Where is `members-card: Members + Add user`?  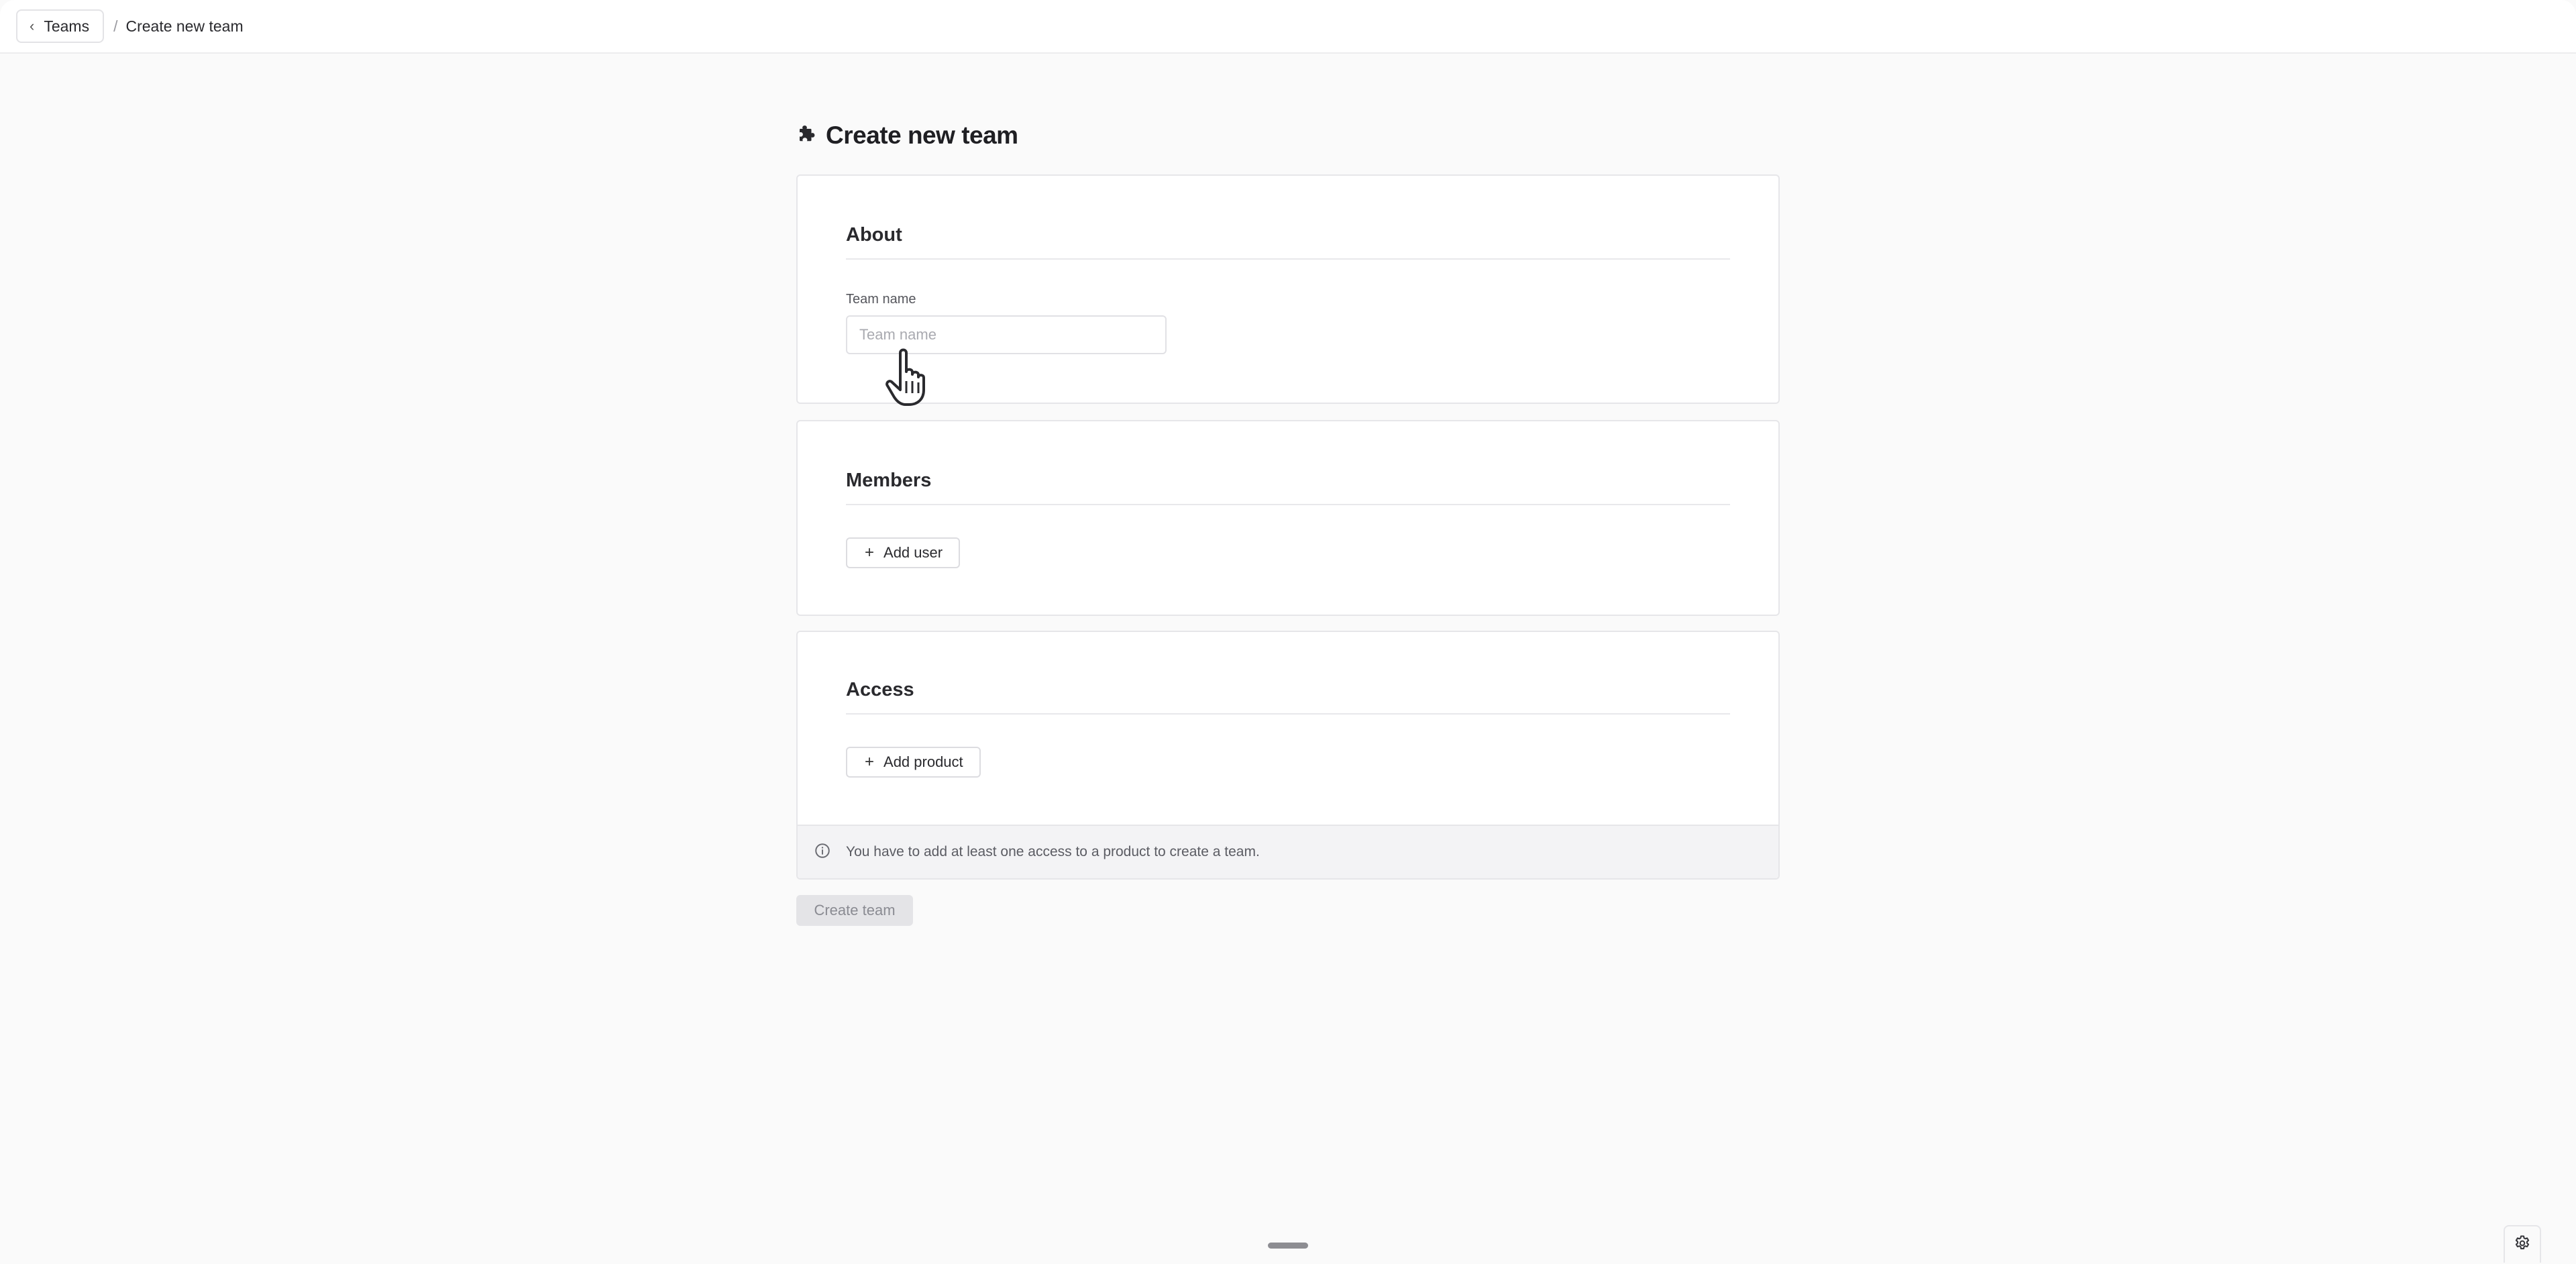
members-card: Members + Add user is located at coordinates (1288, 518).